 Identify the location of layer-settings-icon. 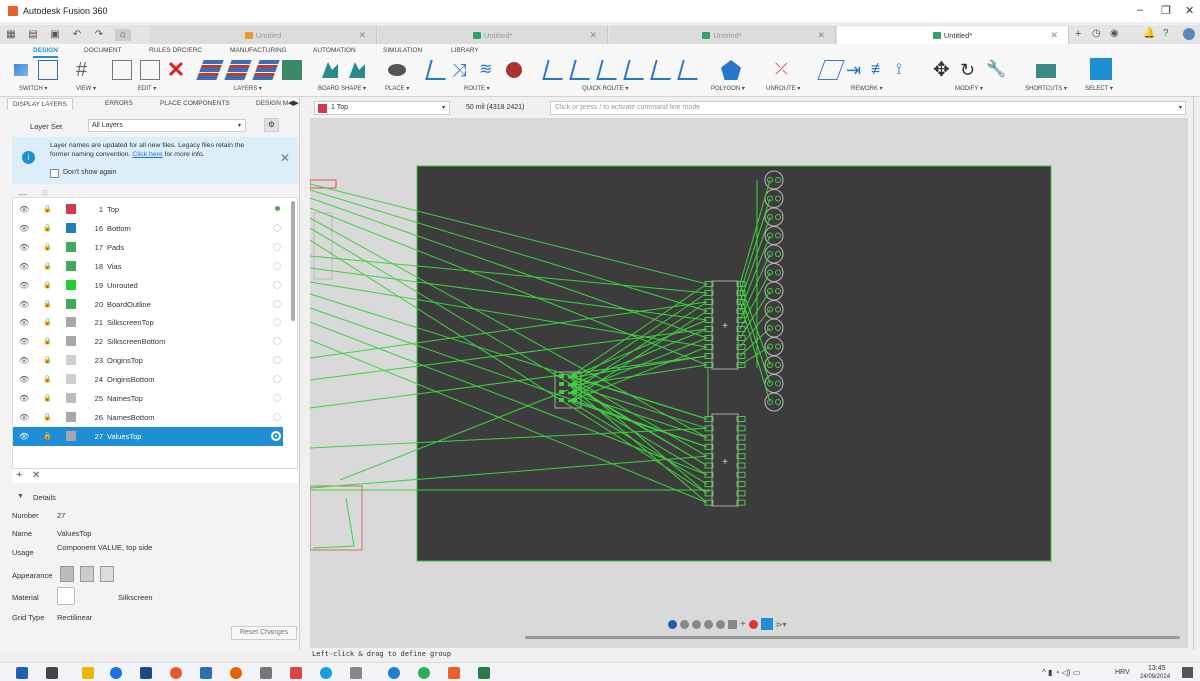
(238, 70).